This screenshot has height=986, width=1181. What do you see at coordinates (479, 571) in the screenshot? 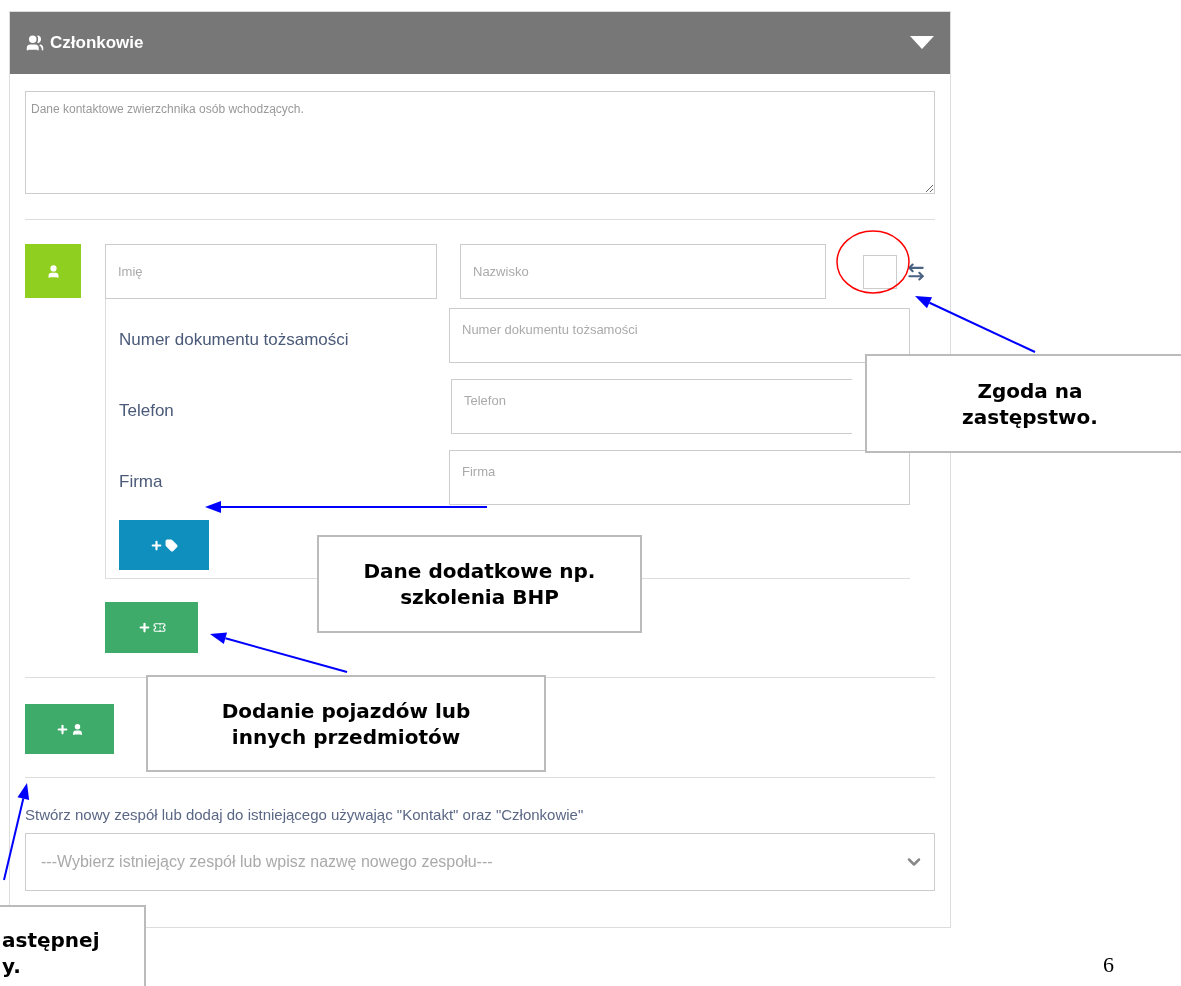
I see `callout-text: Dane dodatkowe np.` at bounding box center [479, 571].